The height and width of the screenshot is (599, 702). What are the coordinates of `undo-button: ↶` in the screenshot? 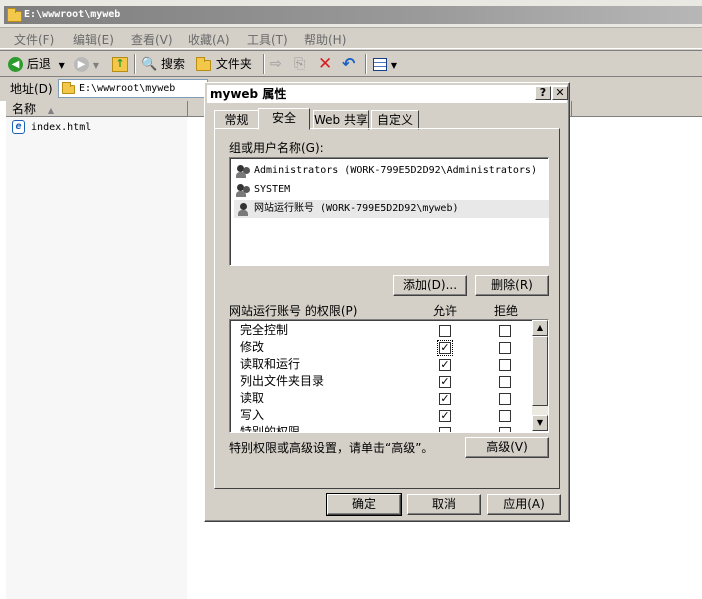 It's located at (348, 64).